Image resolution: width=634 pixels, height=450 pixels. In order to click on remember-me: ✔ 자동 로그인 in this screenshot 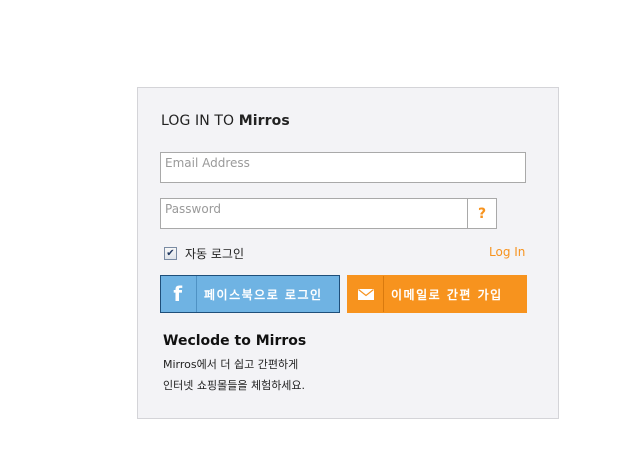, I will do `click(204, 253)`.